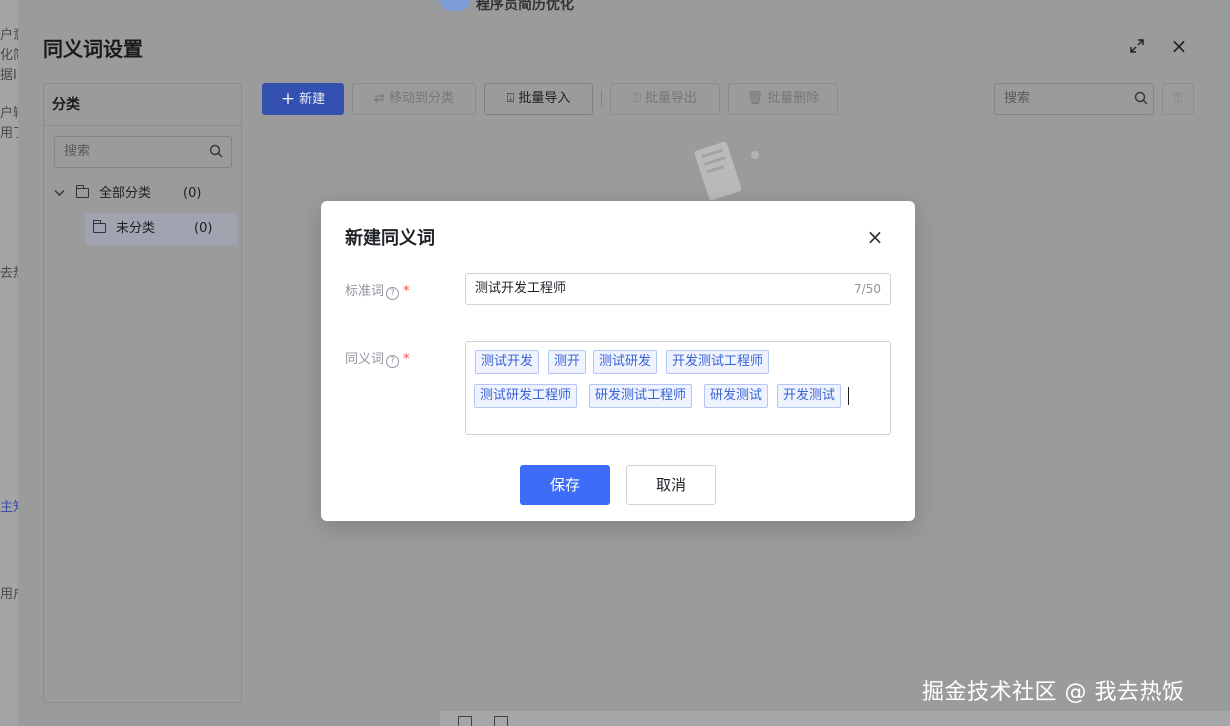  I want to click on bg-text-fragment: 户意, so click(9, 35).